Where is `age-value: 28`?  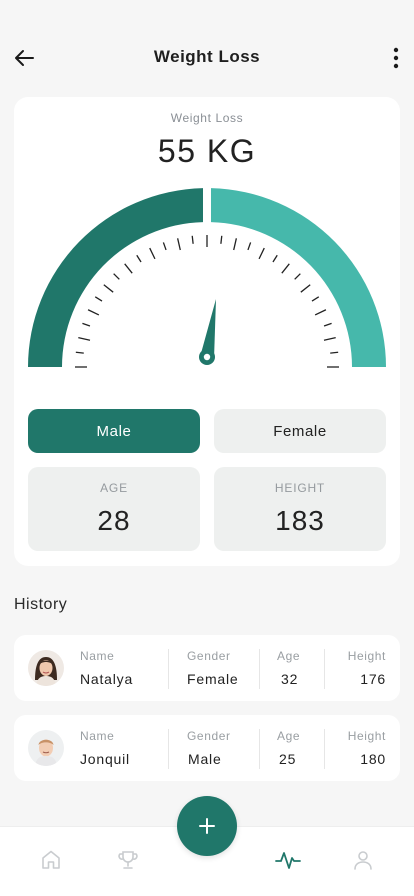
age-value: 28 is located at coordinates (114, 520).